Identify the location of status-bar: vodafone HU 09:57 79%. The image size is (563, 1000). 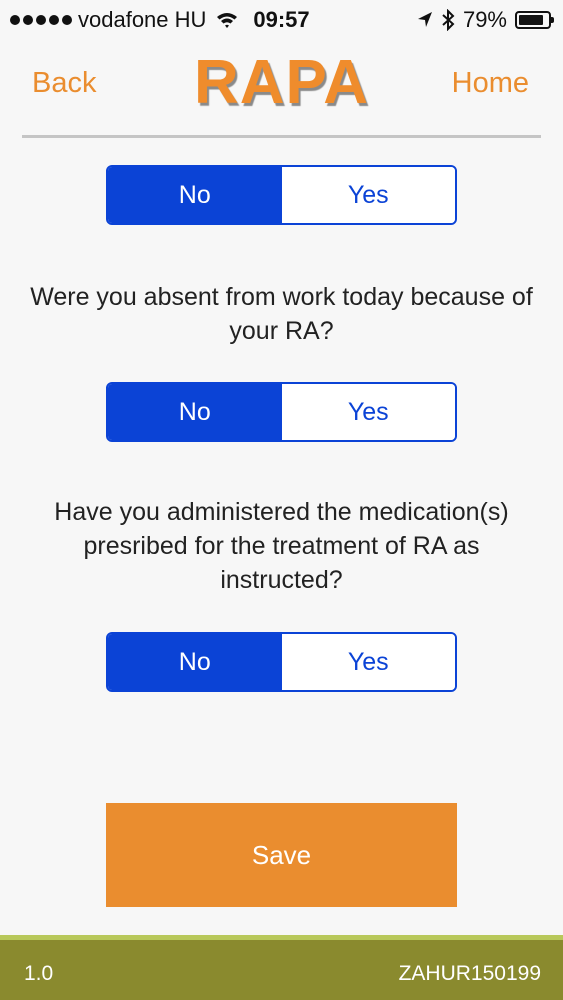
(281, 20).